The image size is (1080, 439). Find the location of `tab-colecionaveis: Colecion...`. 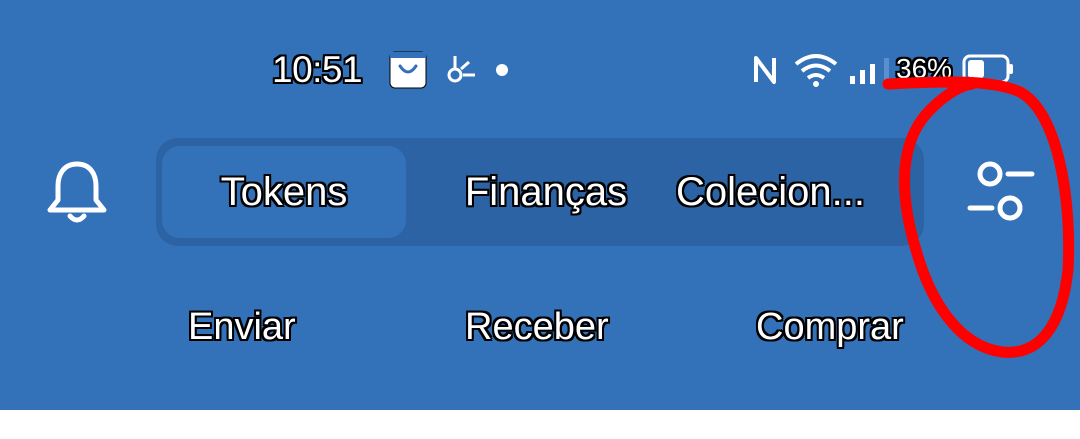

tab-colecionaveis: Colecion... is located at coordinates (796, 192).